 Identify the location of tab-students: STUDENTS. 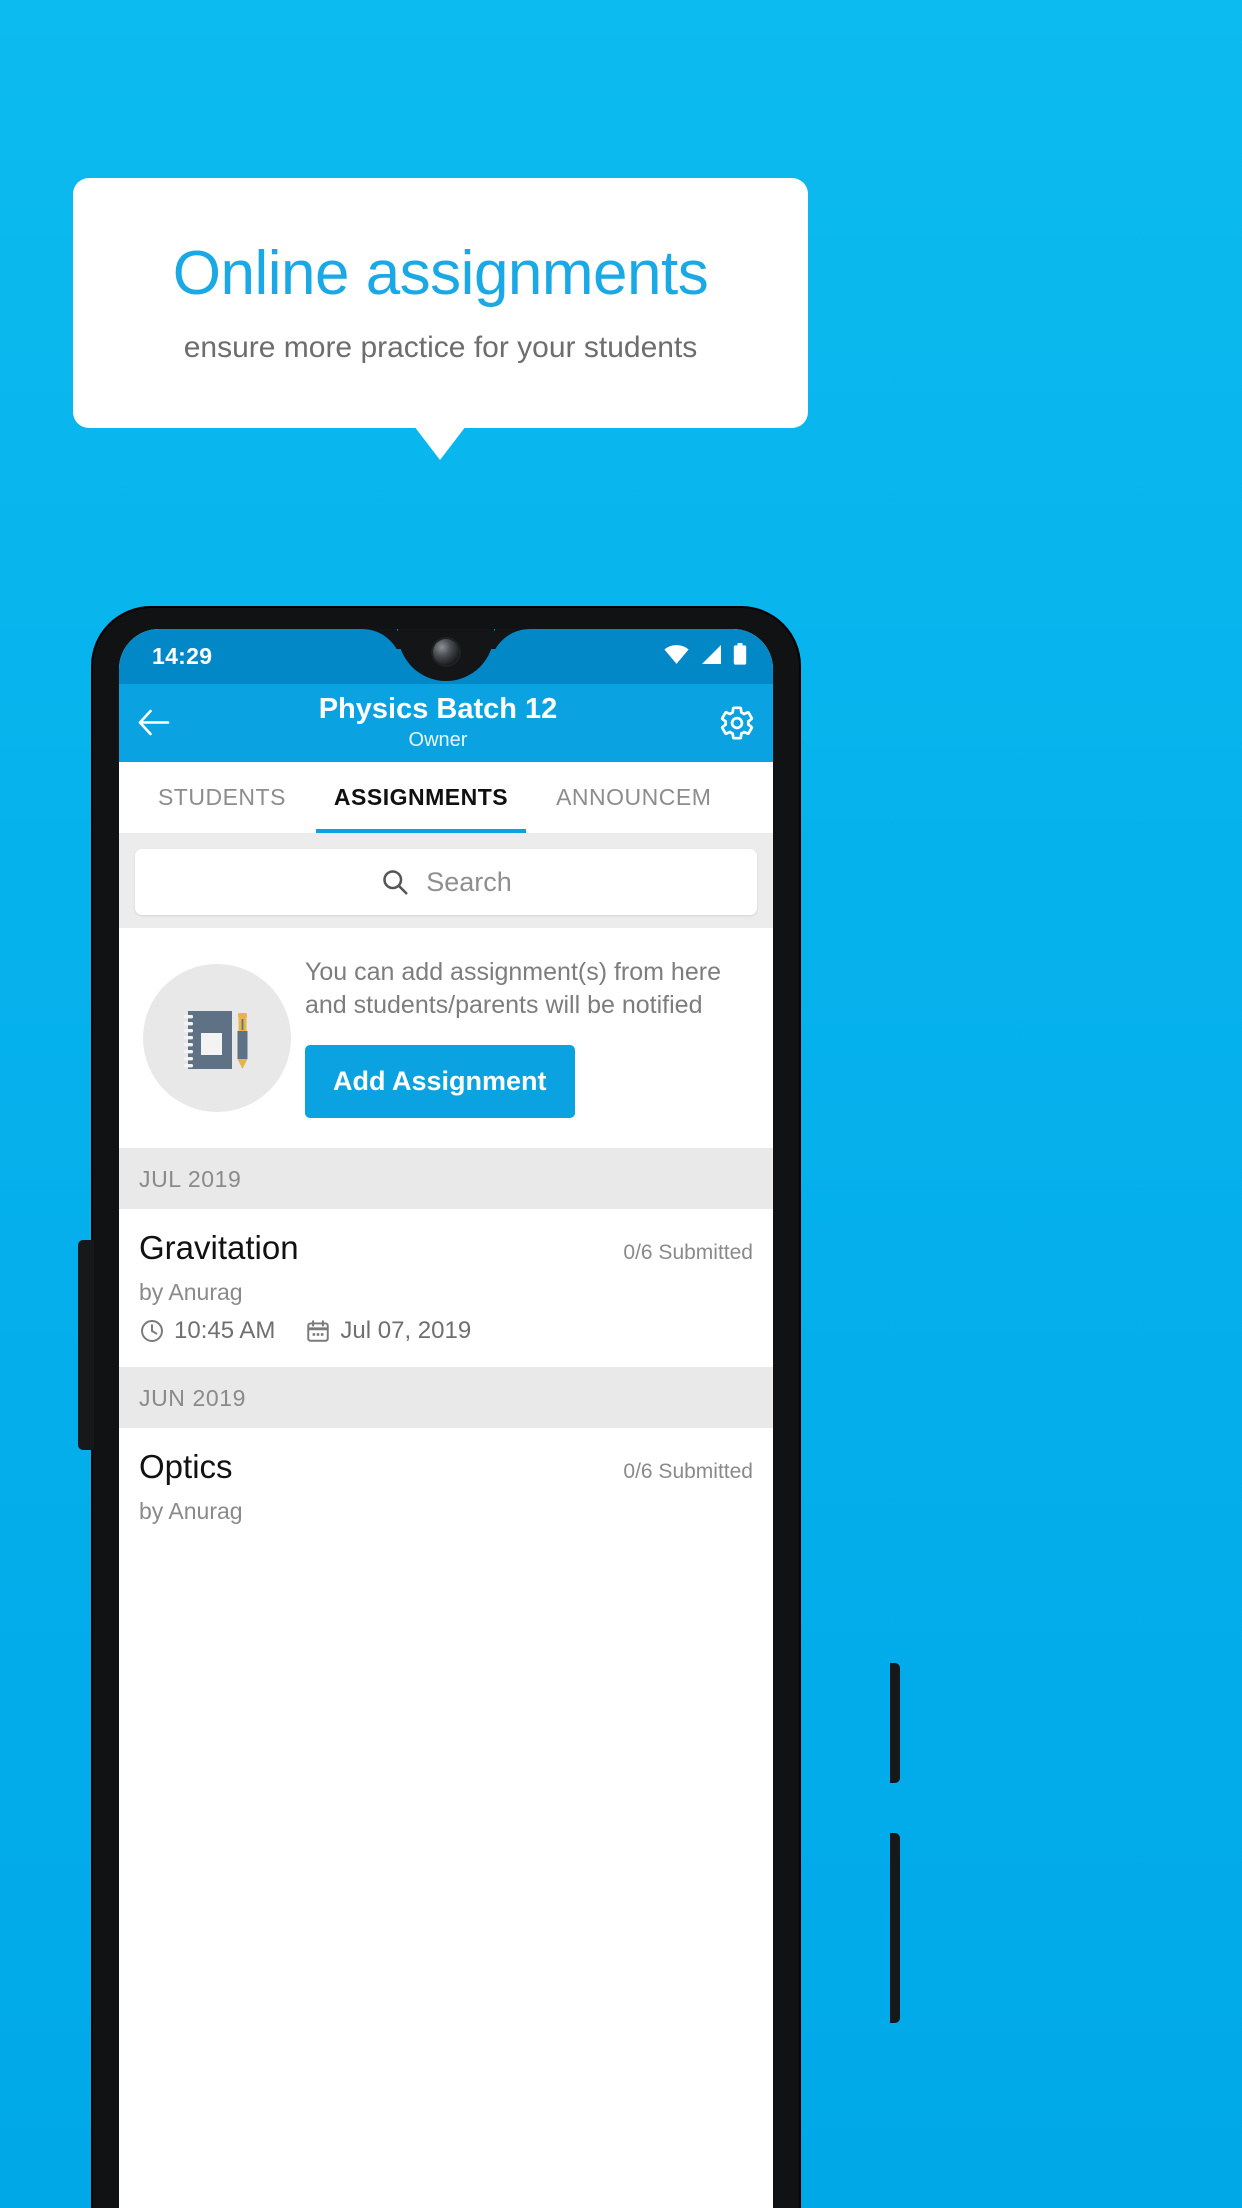
(222, 797).